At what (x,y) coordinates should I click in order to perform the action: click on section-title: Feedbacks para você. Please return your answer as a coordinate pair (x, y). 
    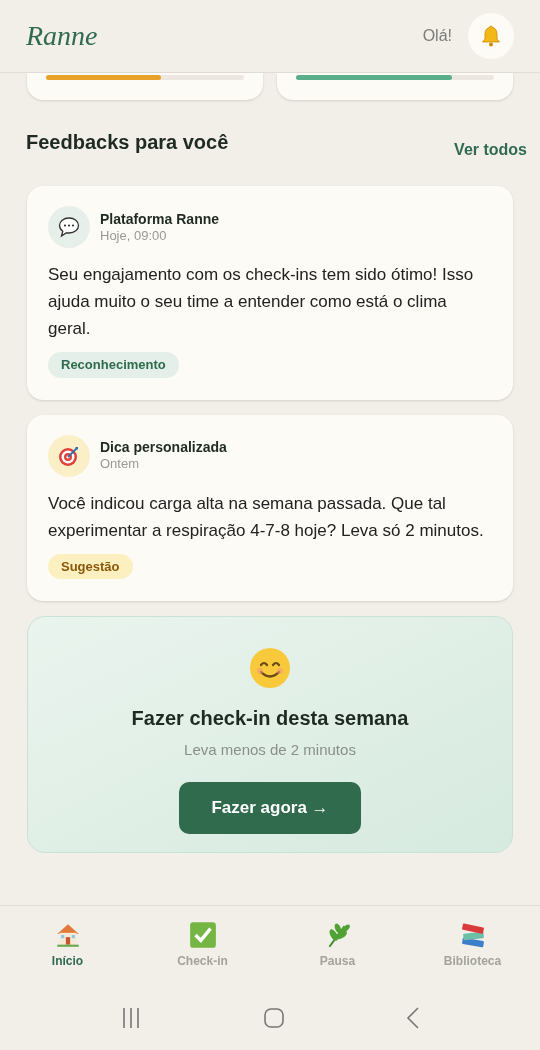
    Looking at the image, I should click on (127, 142).